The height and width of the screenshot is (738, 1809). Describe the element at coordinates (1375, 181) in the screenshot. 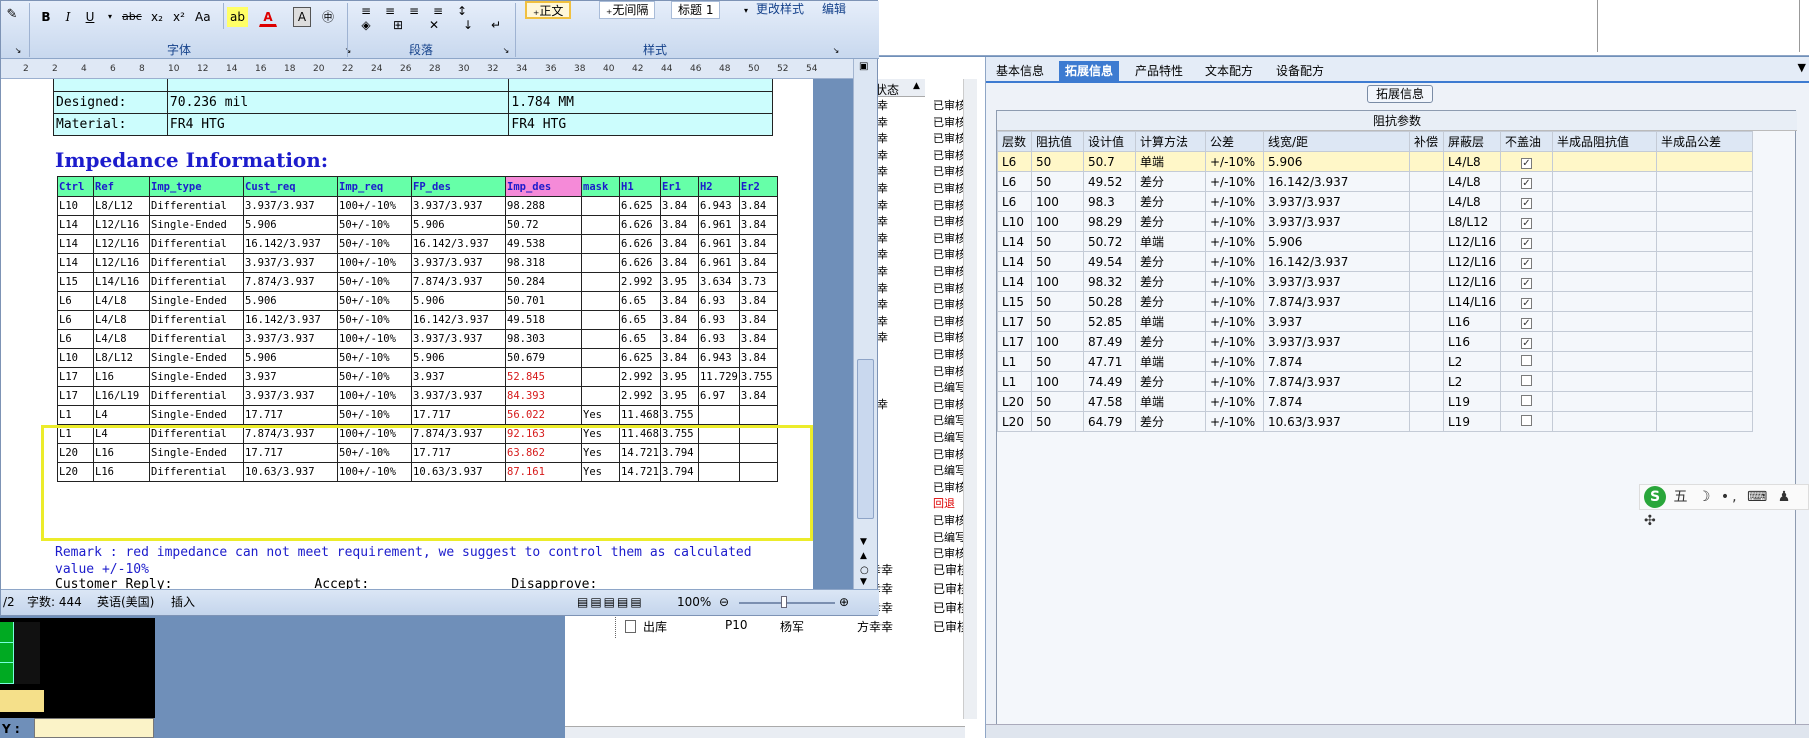

I see `grid-row: L6 50 49.52 差分 +/-10% 16.142/3.937 L4/L8 ✓` at that location.